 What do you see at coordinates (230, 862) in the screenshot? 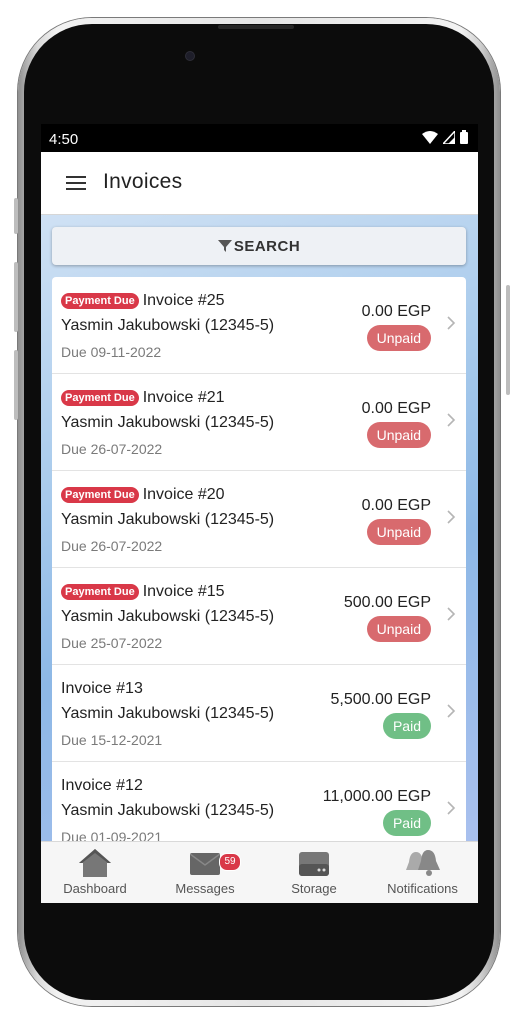
I see `messages-count-badge: 59` at bounding box center [230, 862].